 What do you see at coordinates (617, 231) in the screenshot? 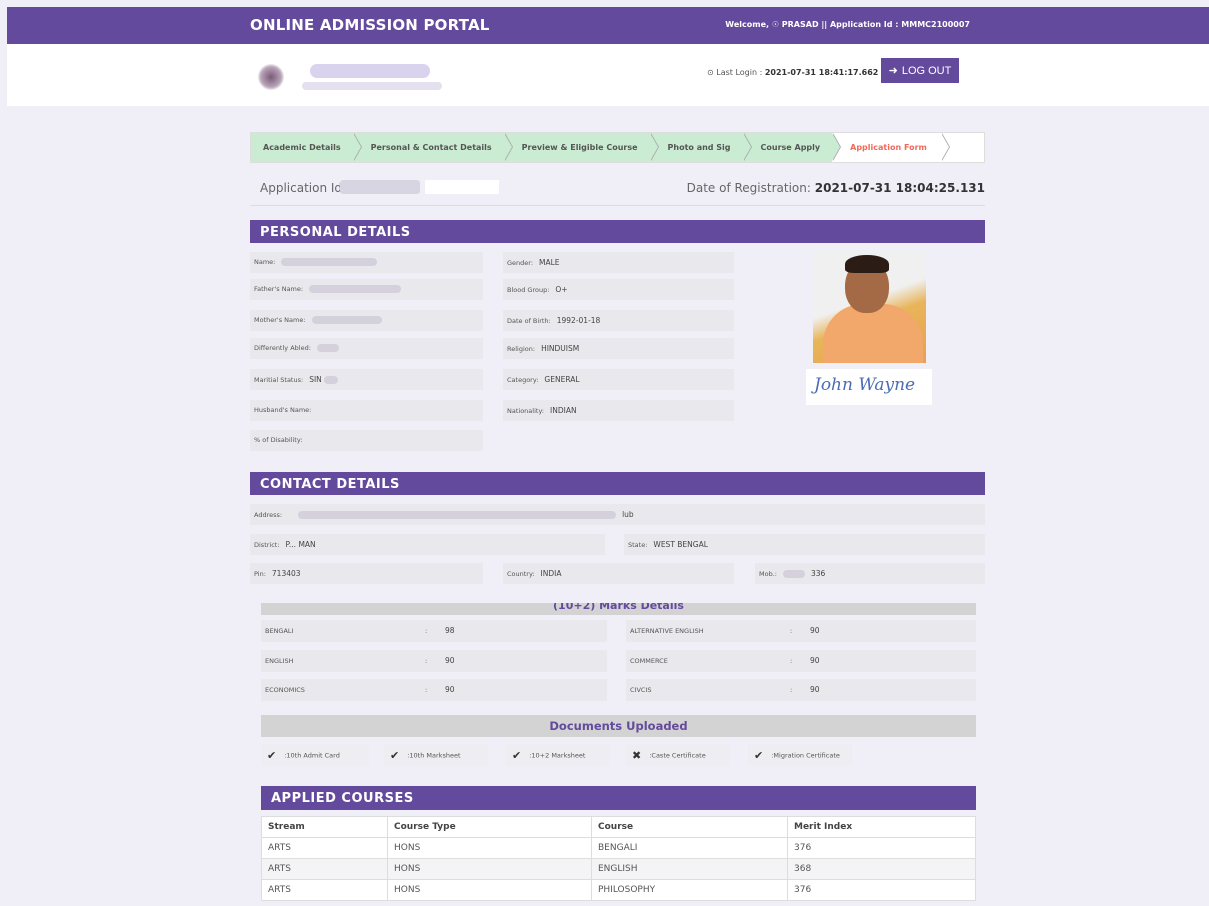
I see `personal-details-heading: PERSONAL DETAILS` at bounding box center [617, 231].